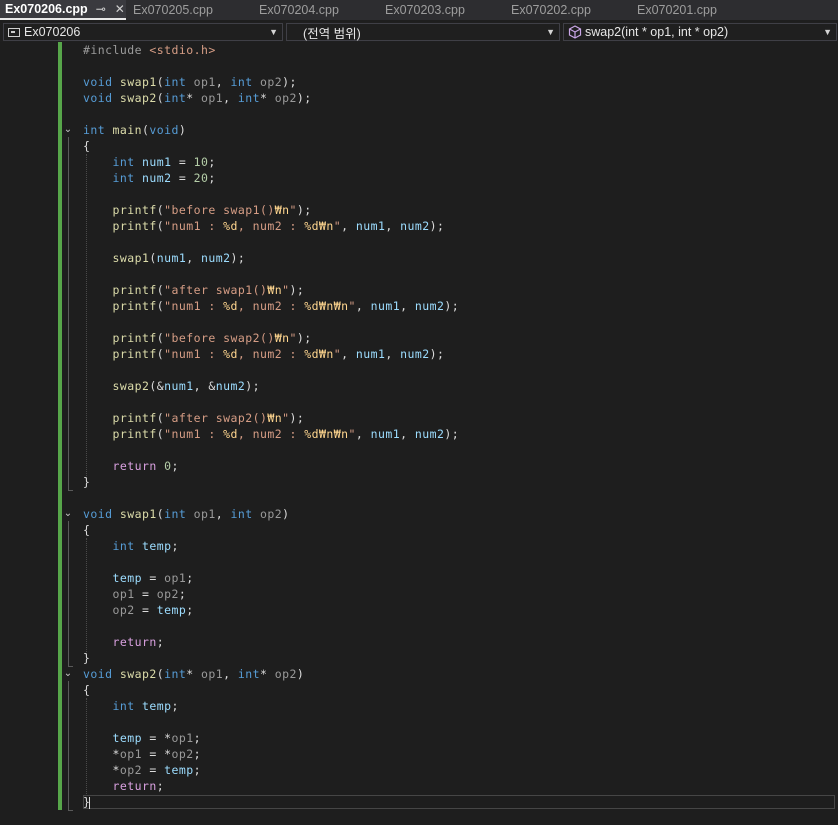 This screenshot has height=825, width=838. I want to click on code-token: "after swap1(), so click(216, 290).